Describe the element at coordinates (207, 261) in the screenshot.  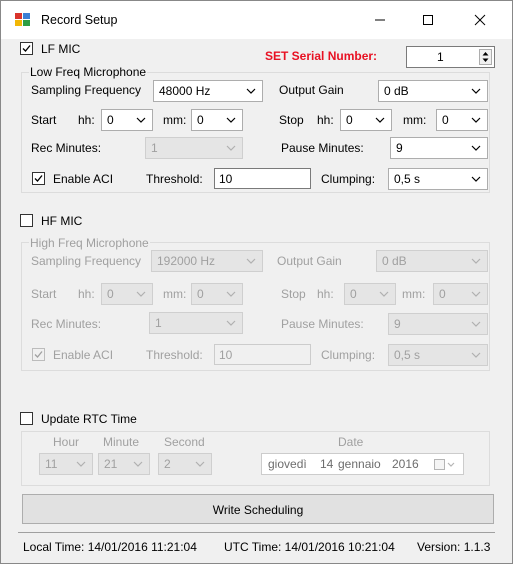
I see `hf-sampling-select: 192000 Hz` at that location.